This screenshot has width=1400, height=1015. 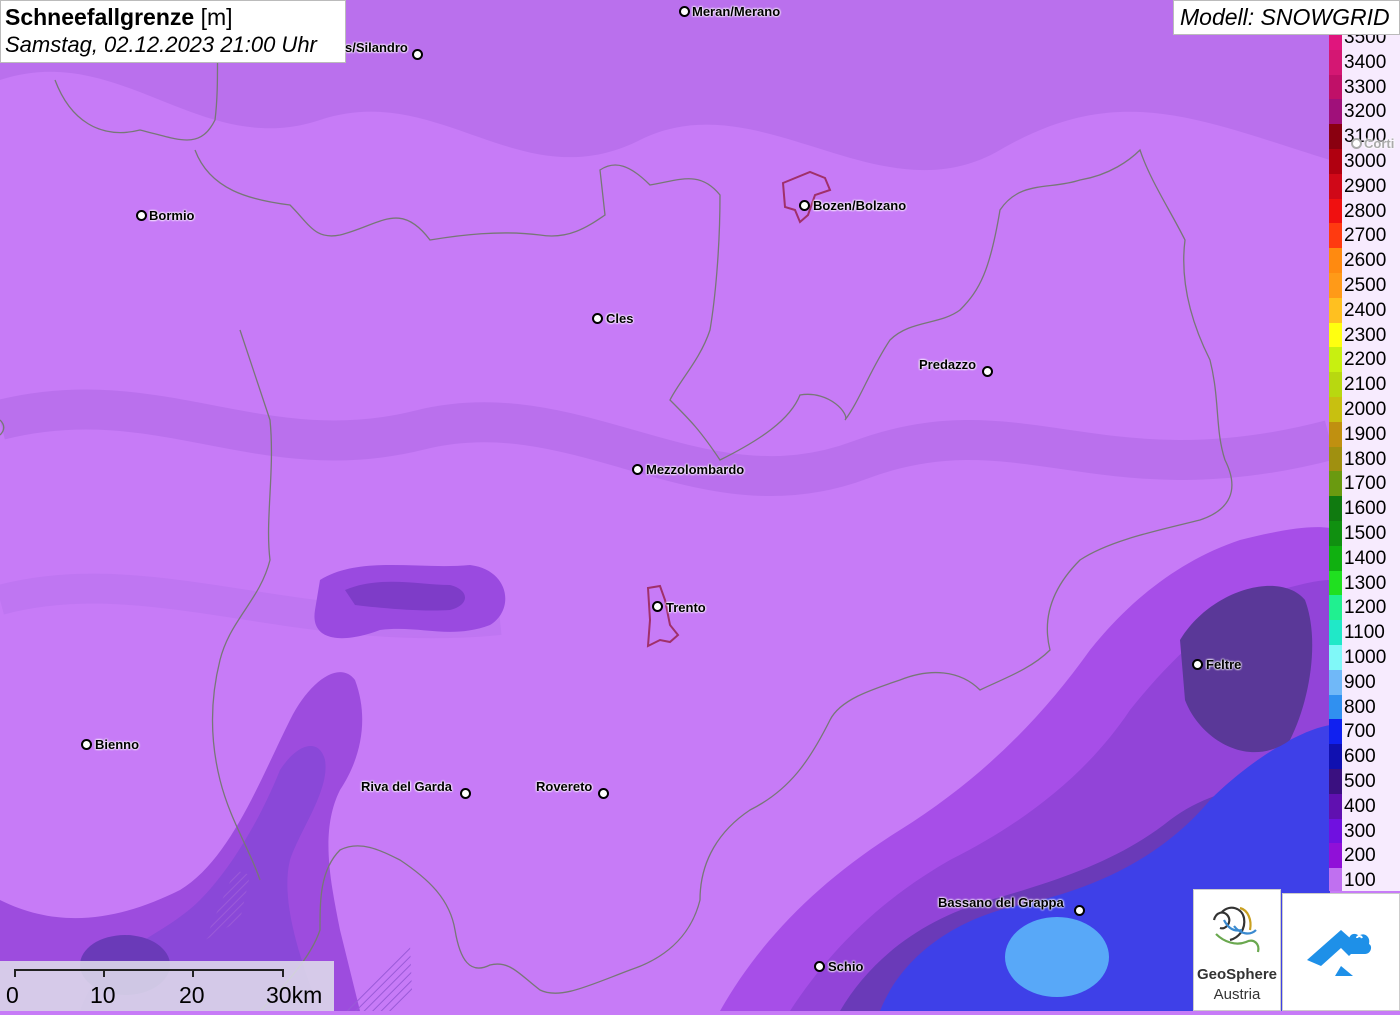 What do you see at coordinates (620, 318) in the screenshot?
I see `city-label: Cles` at bounding box center [620, 318].